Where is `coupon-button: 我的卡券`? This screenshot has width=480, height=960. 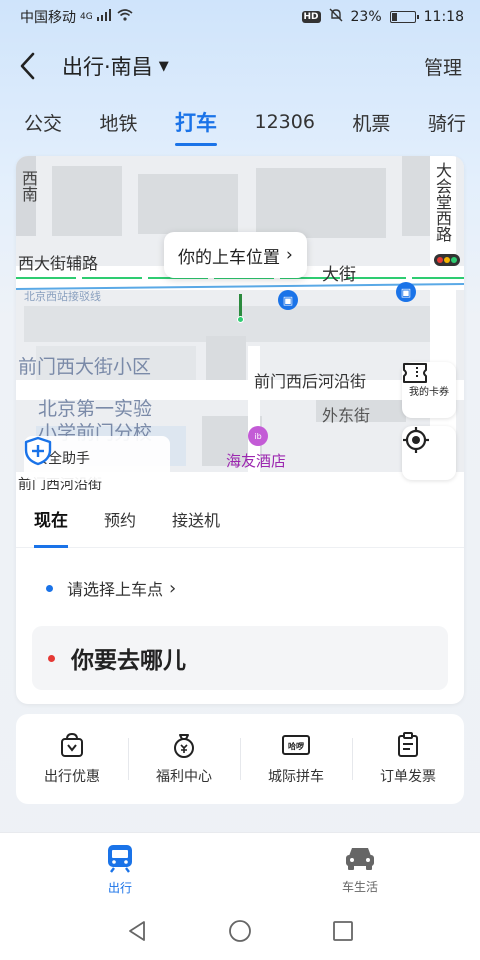
coupon-button: 我的卡券 is located at coordinates (429, 390).